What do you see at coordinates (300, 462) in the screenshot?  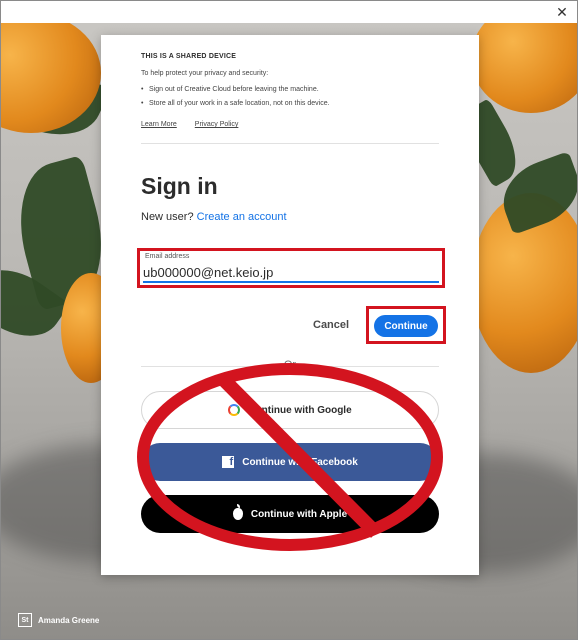 I see `facebook-signin-label: Continue with Facebook` at bounding box center [300, 462].